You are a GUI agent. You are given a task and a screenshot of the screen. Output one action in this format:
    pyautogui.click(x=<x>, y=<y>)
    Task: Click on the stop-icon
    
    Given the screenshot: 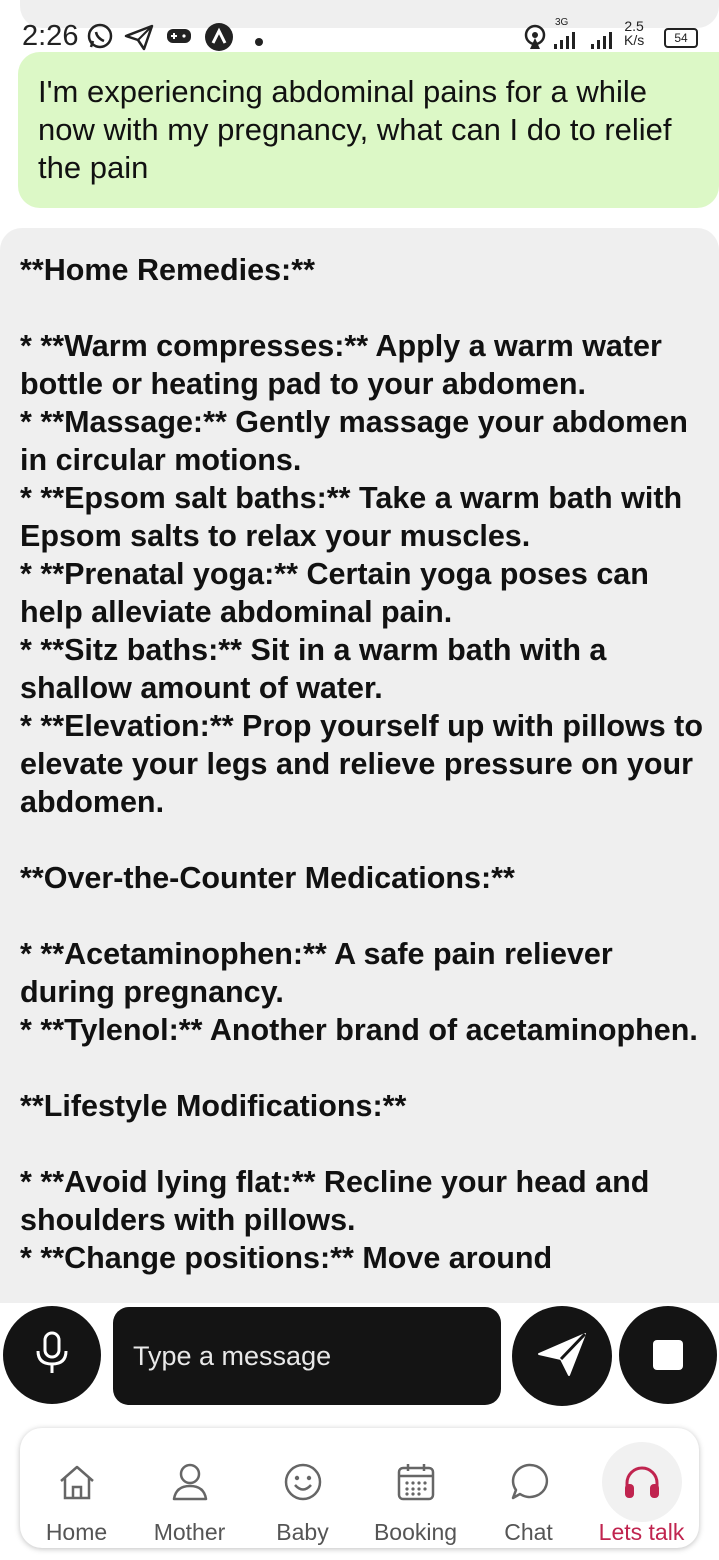 What is the action you would take?
    pyautogui.click(x=668, y=1355)
    